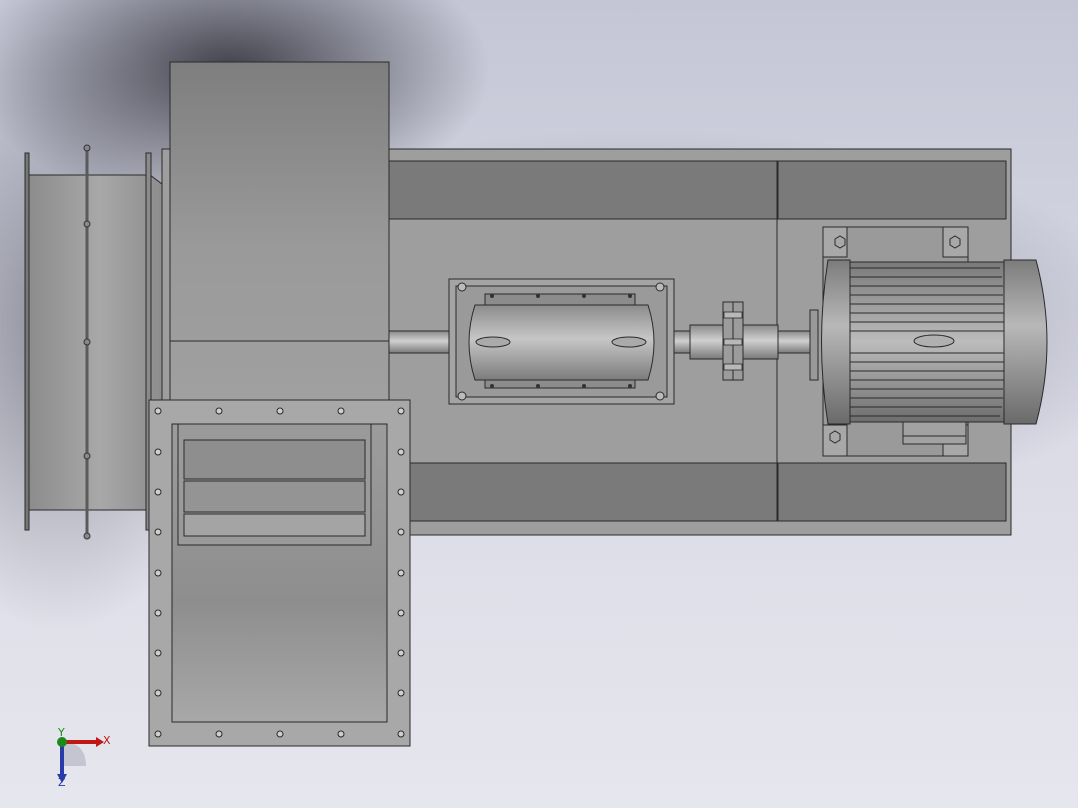 The image size is (1078, 808). I want to click on fan-housing, so click(279, 232).